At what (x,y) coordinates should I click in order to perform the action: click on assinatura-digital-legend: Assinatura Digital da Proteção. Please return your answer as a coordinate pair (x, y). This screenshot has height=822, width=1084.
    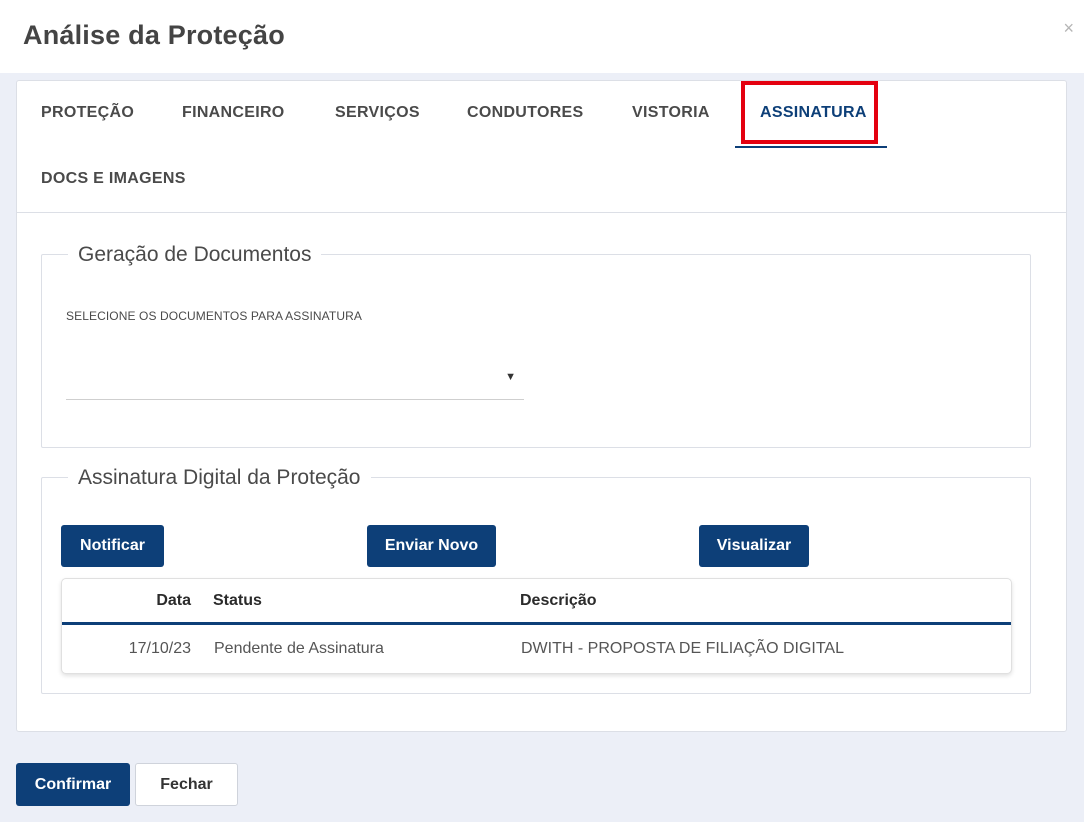
    Looking at the image, I should click on (219, 478).